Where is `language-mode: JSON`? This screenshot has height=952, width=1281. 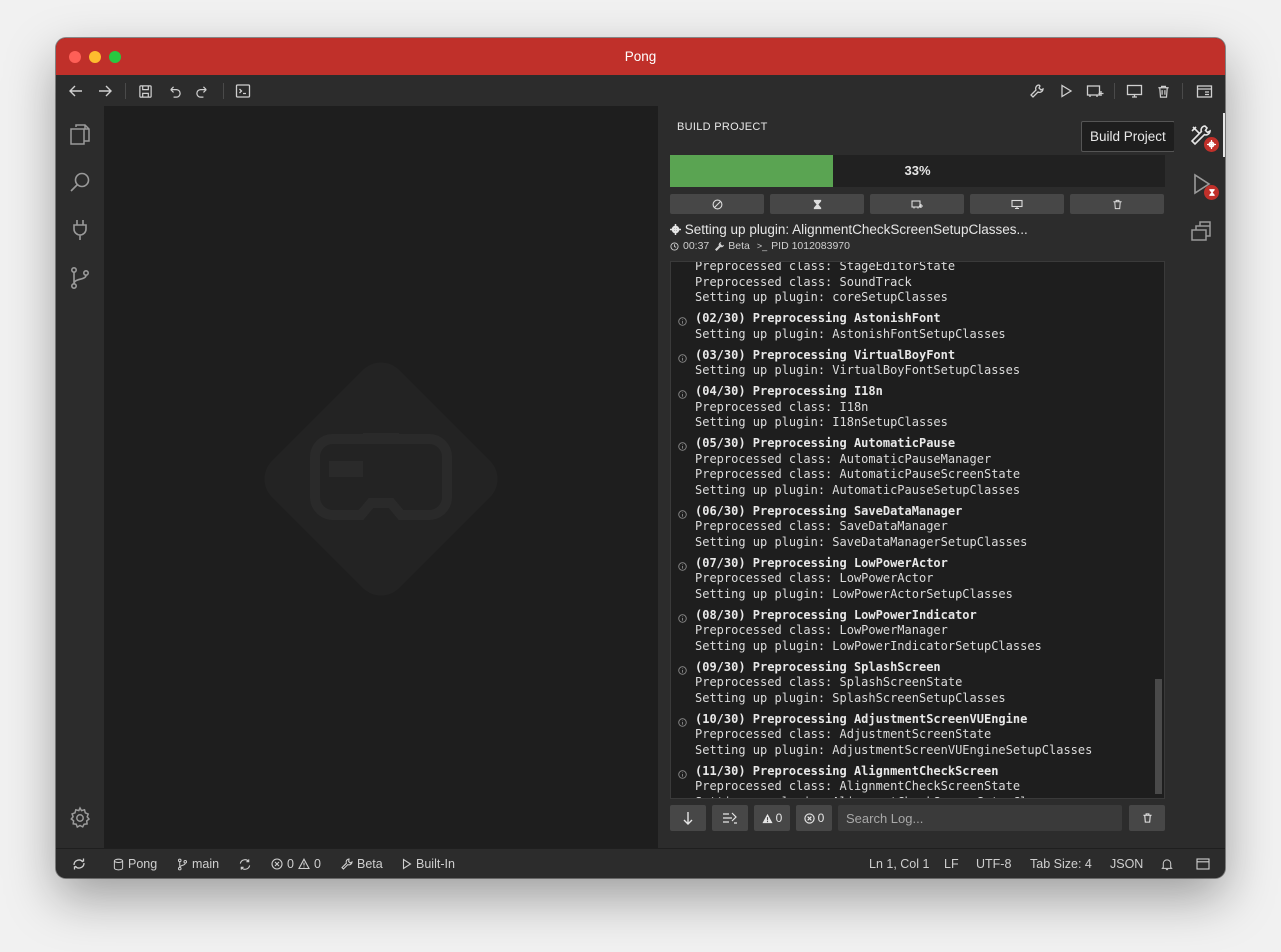
language-mode: JSON is located at coordinates (1126, 863).